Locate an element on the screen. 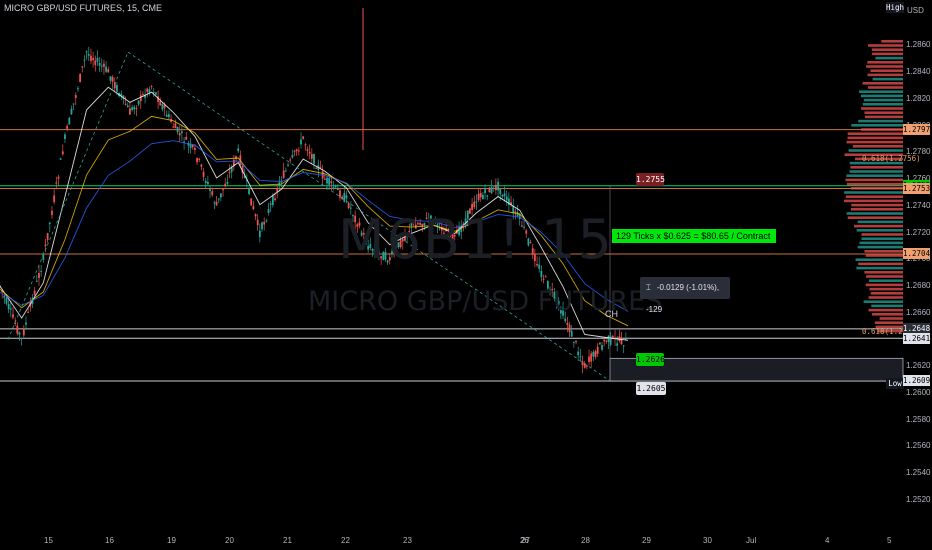 This screenshot has height=550, width=932. price-tag: 1.2797 is located at coordinates (917, 130).